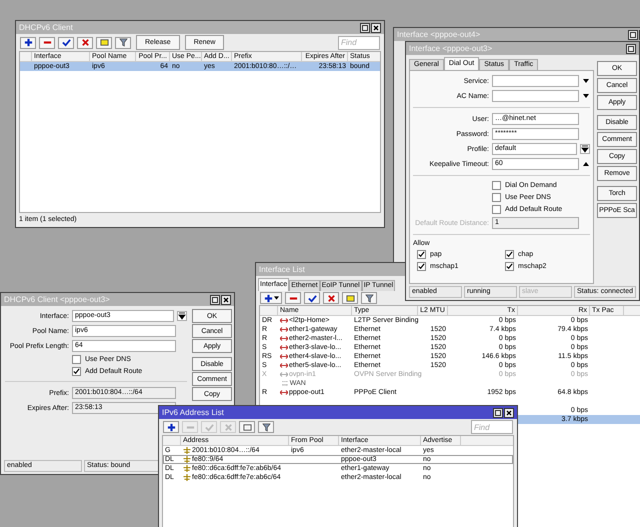  What do you see at coordinates (586, 164) in the screenshot?
I see `collapse-arrow-icon` at bounding box center [586, 164].